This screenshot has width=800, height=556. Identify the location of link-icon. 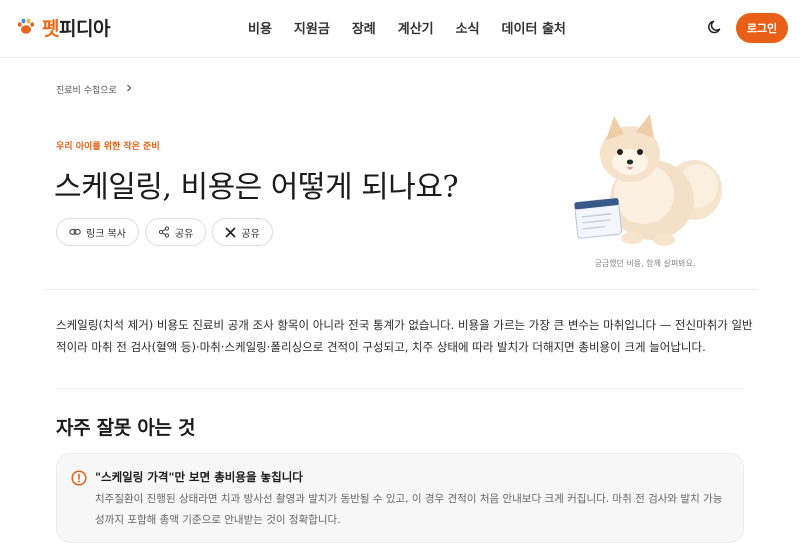
(75, 232).